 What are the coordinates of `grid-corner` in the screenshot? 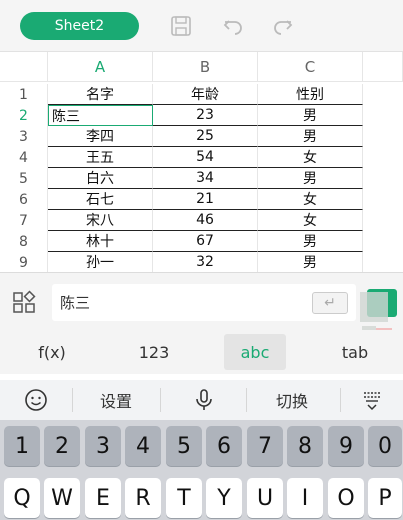 It's located at (24, 67).